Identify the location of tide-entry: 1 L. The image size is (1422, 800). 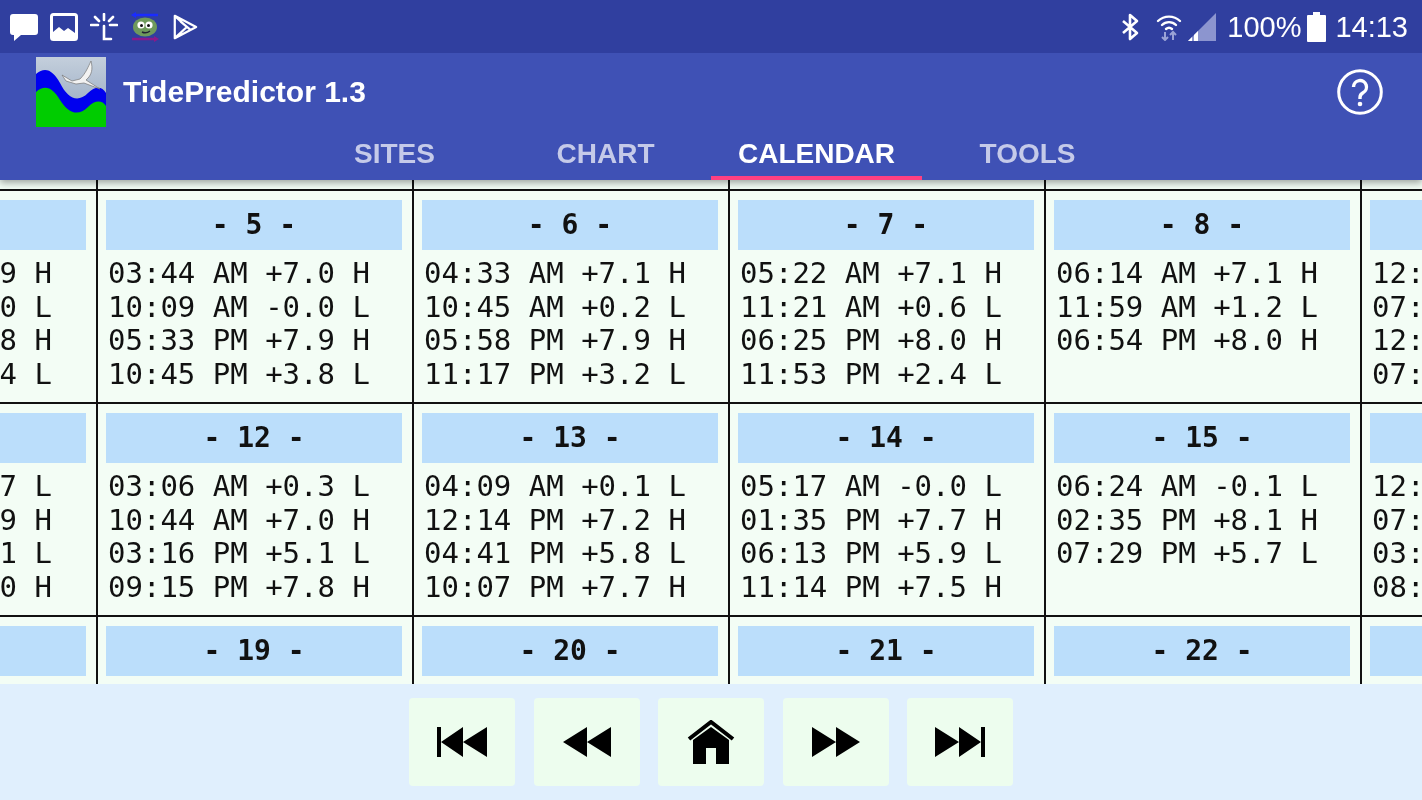
(26, 554).